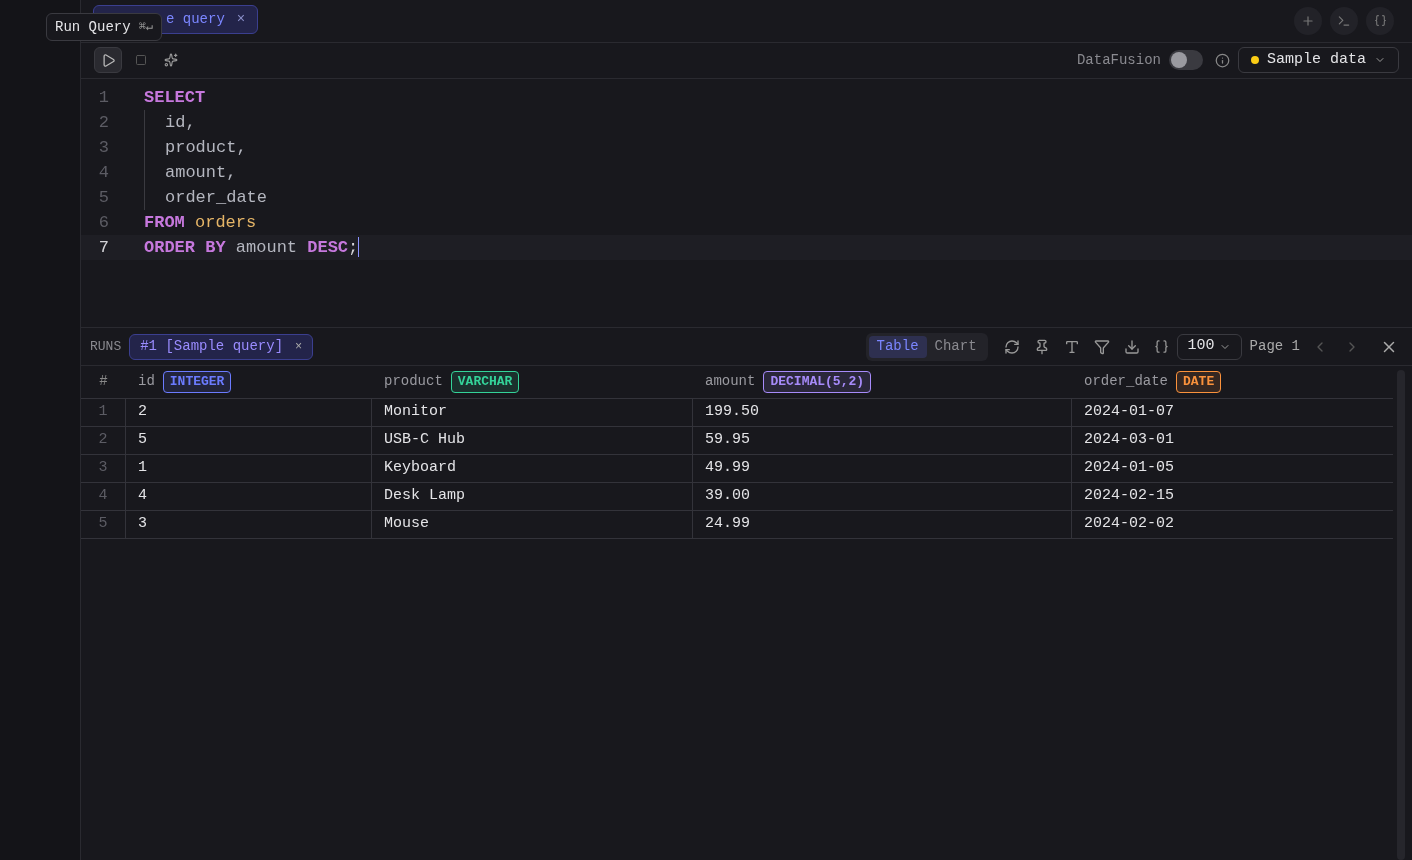  Describe the element at coordinates (249, 496) in the screenshot. I see `table-cell: 4` at that location.